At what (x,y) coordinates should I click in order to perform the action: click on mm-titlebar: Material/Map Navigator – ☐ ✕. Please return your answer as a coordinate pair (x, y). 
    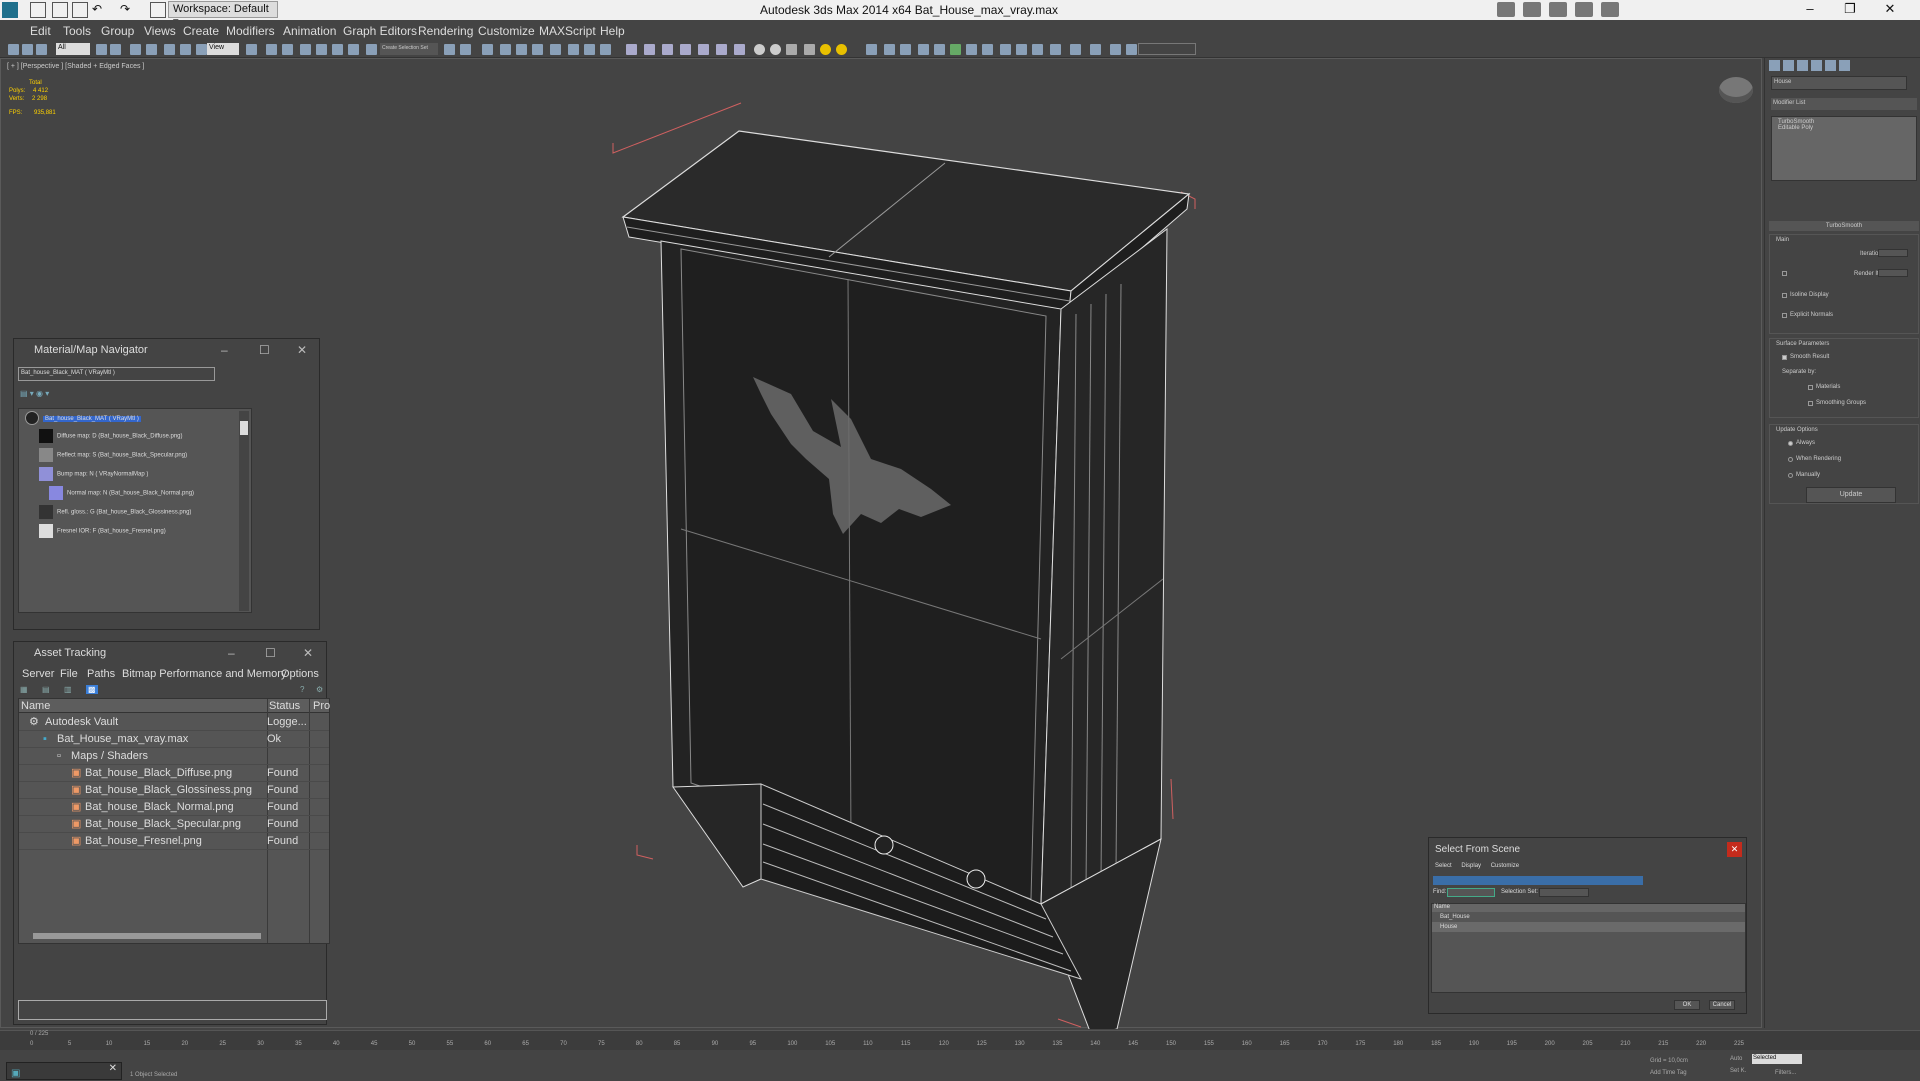
    Looking at the image, I should click on (166, 350).